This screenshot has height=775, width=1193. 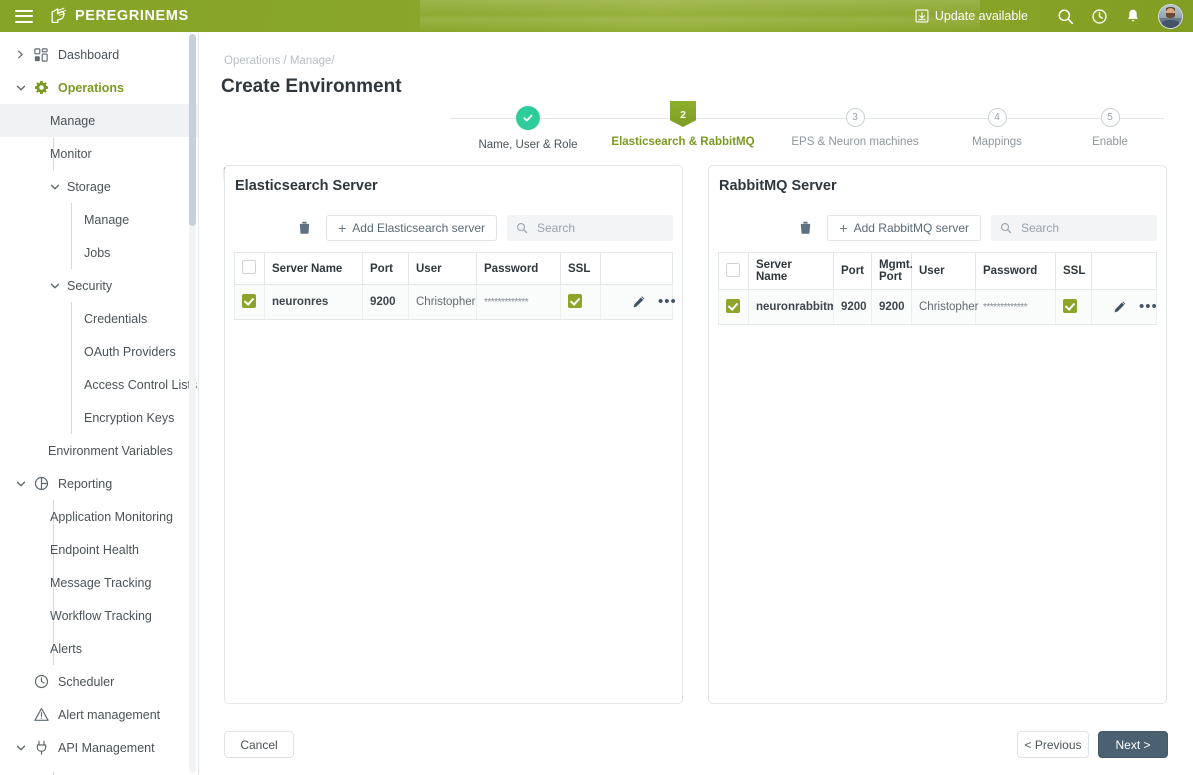 What do you see at coordinates (99, 351) in the screenshot?
I see `sidebar-item-oauth-providers: OAuth Providers` at bounding box center [99, 351].